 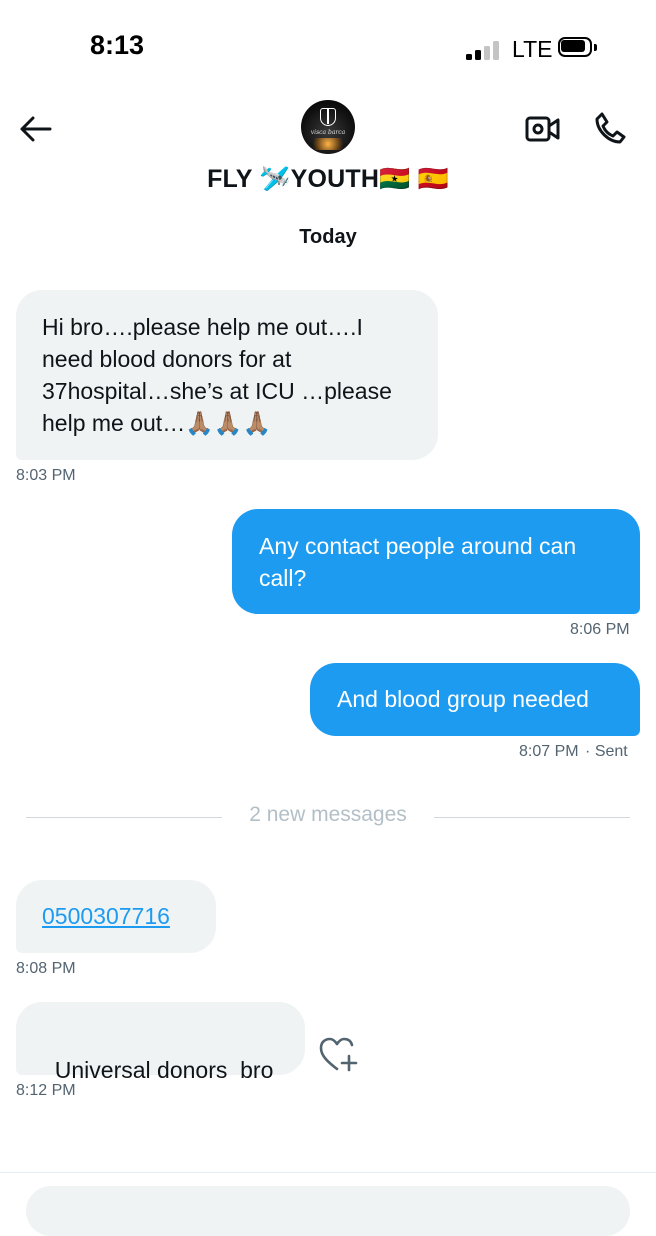 What do you see at coordinates (328, 179) in the screenshot?
I see `contact-name: FLY 🛩️YOUTH🇬🇭 🇪🇸` at bounding box center [328, 179].